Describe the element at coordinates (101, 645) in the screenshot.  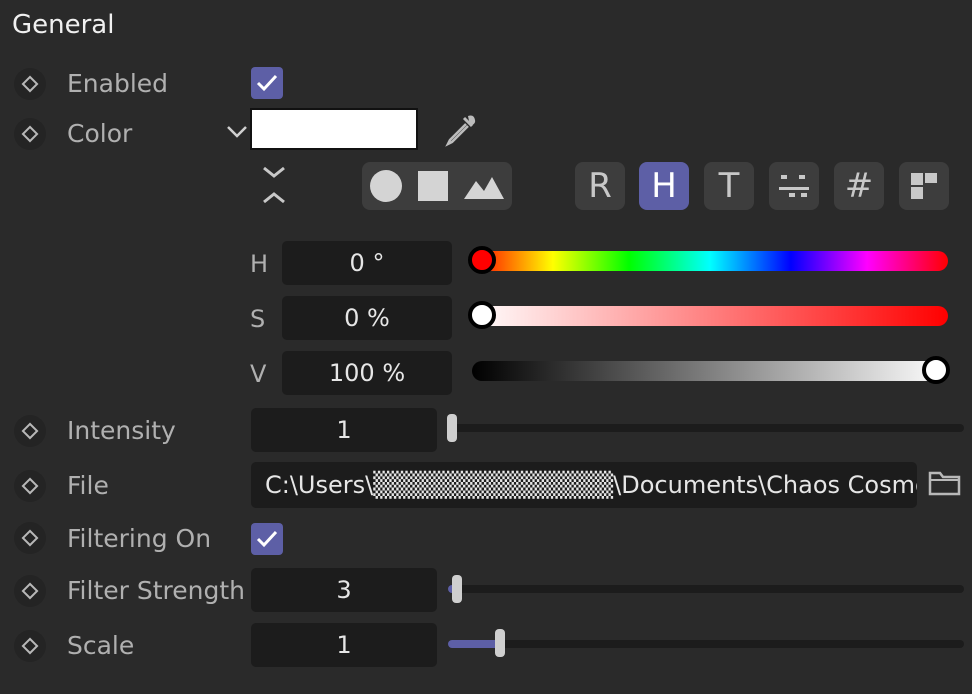
I see `scale-label: Scale` at that location.